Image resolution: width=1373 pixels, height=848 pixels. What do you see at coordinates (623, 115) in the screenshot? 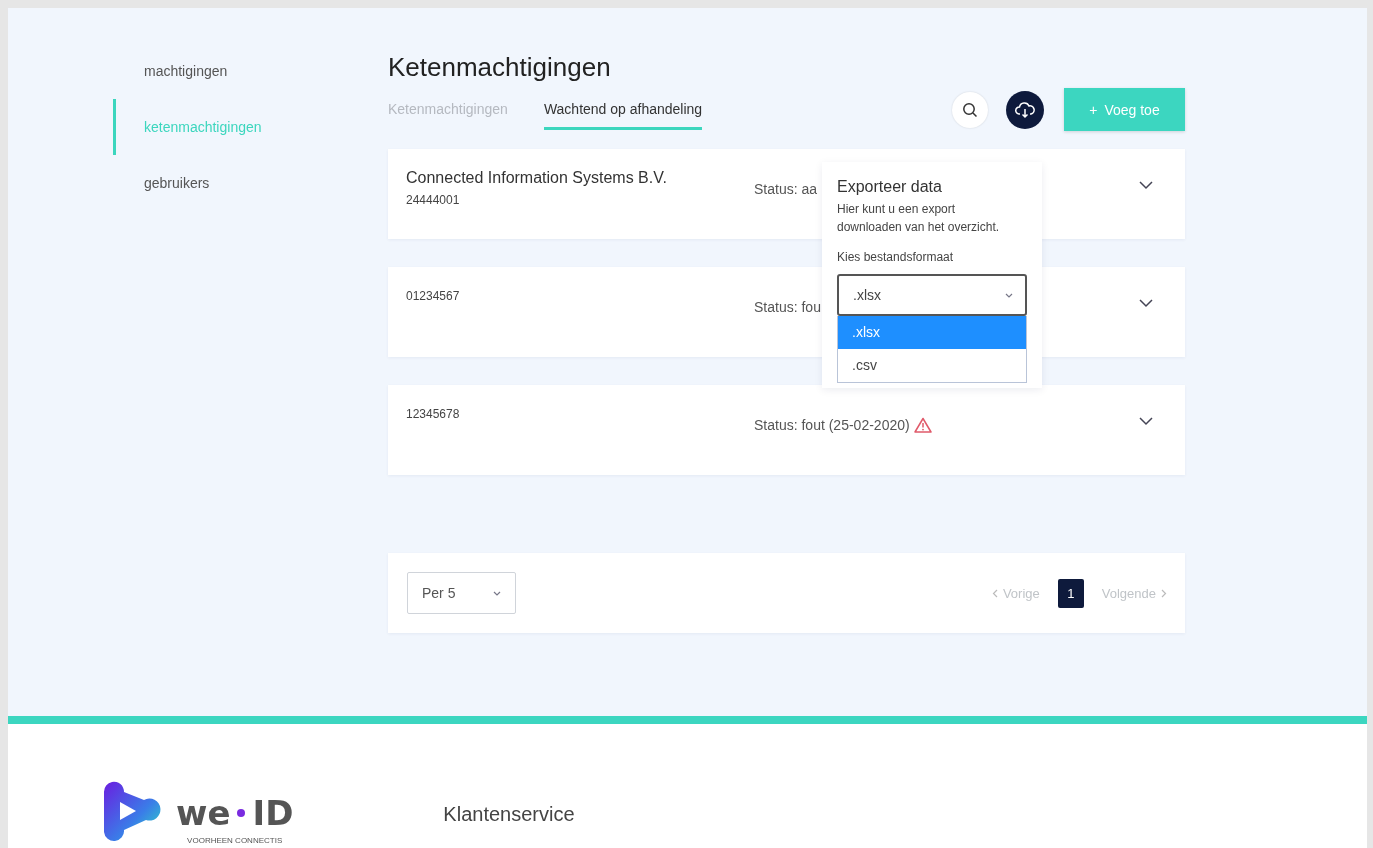
I see `tab: Wachtend op afhandeling` at bounding box center [623, 115].